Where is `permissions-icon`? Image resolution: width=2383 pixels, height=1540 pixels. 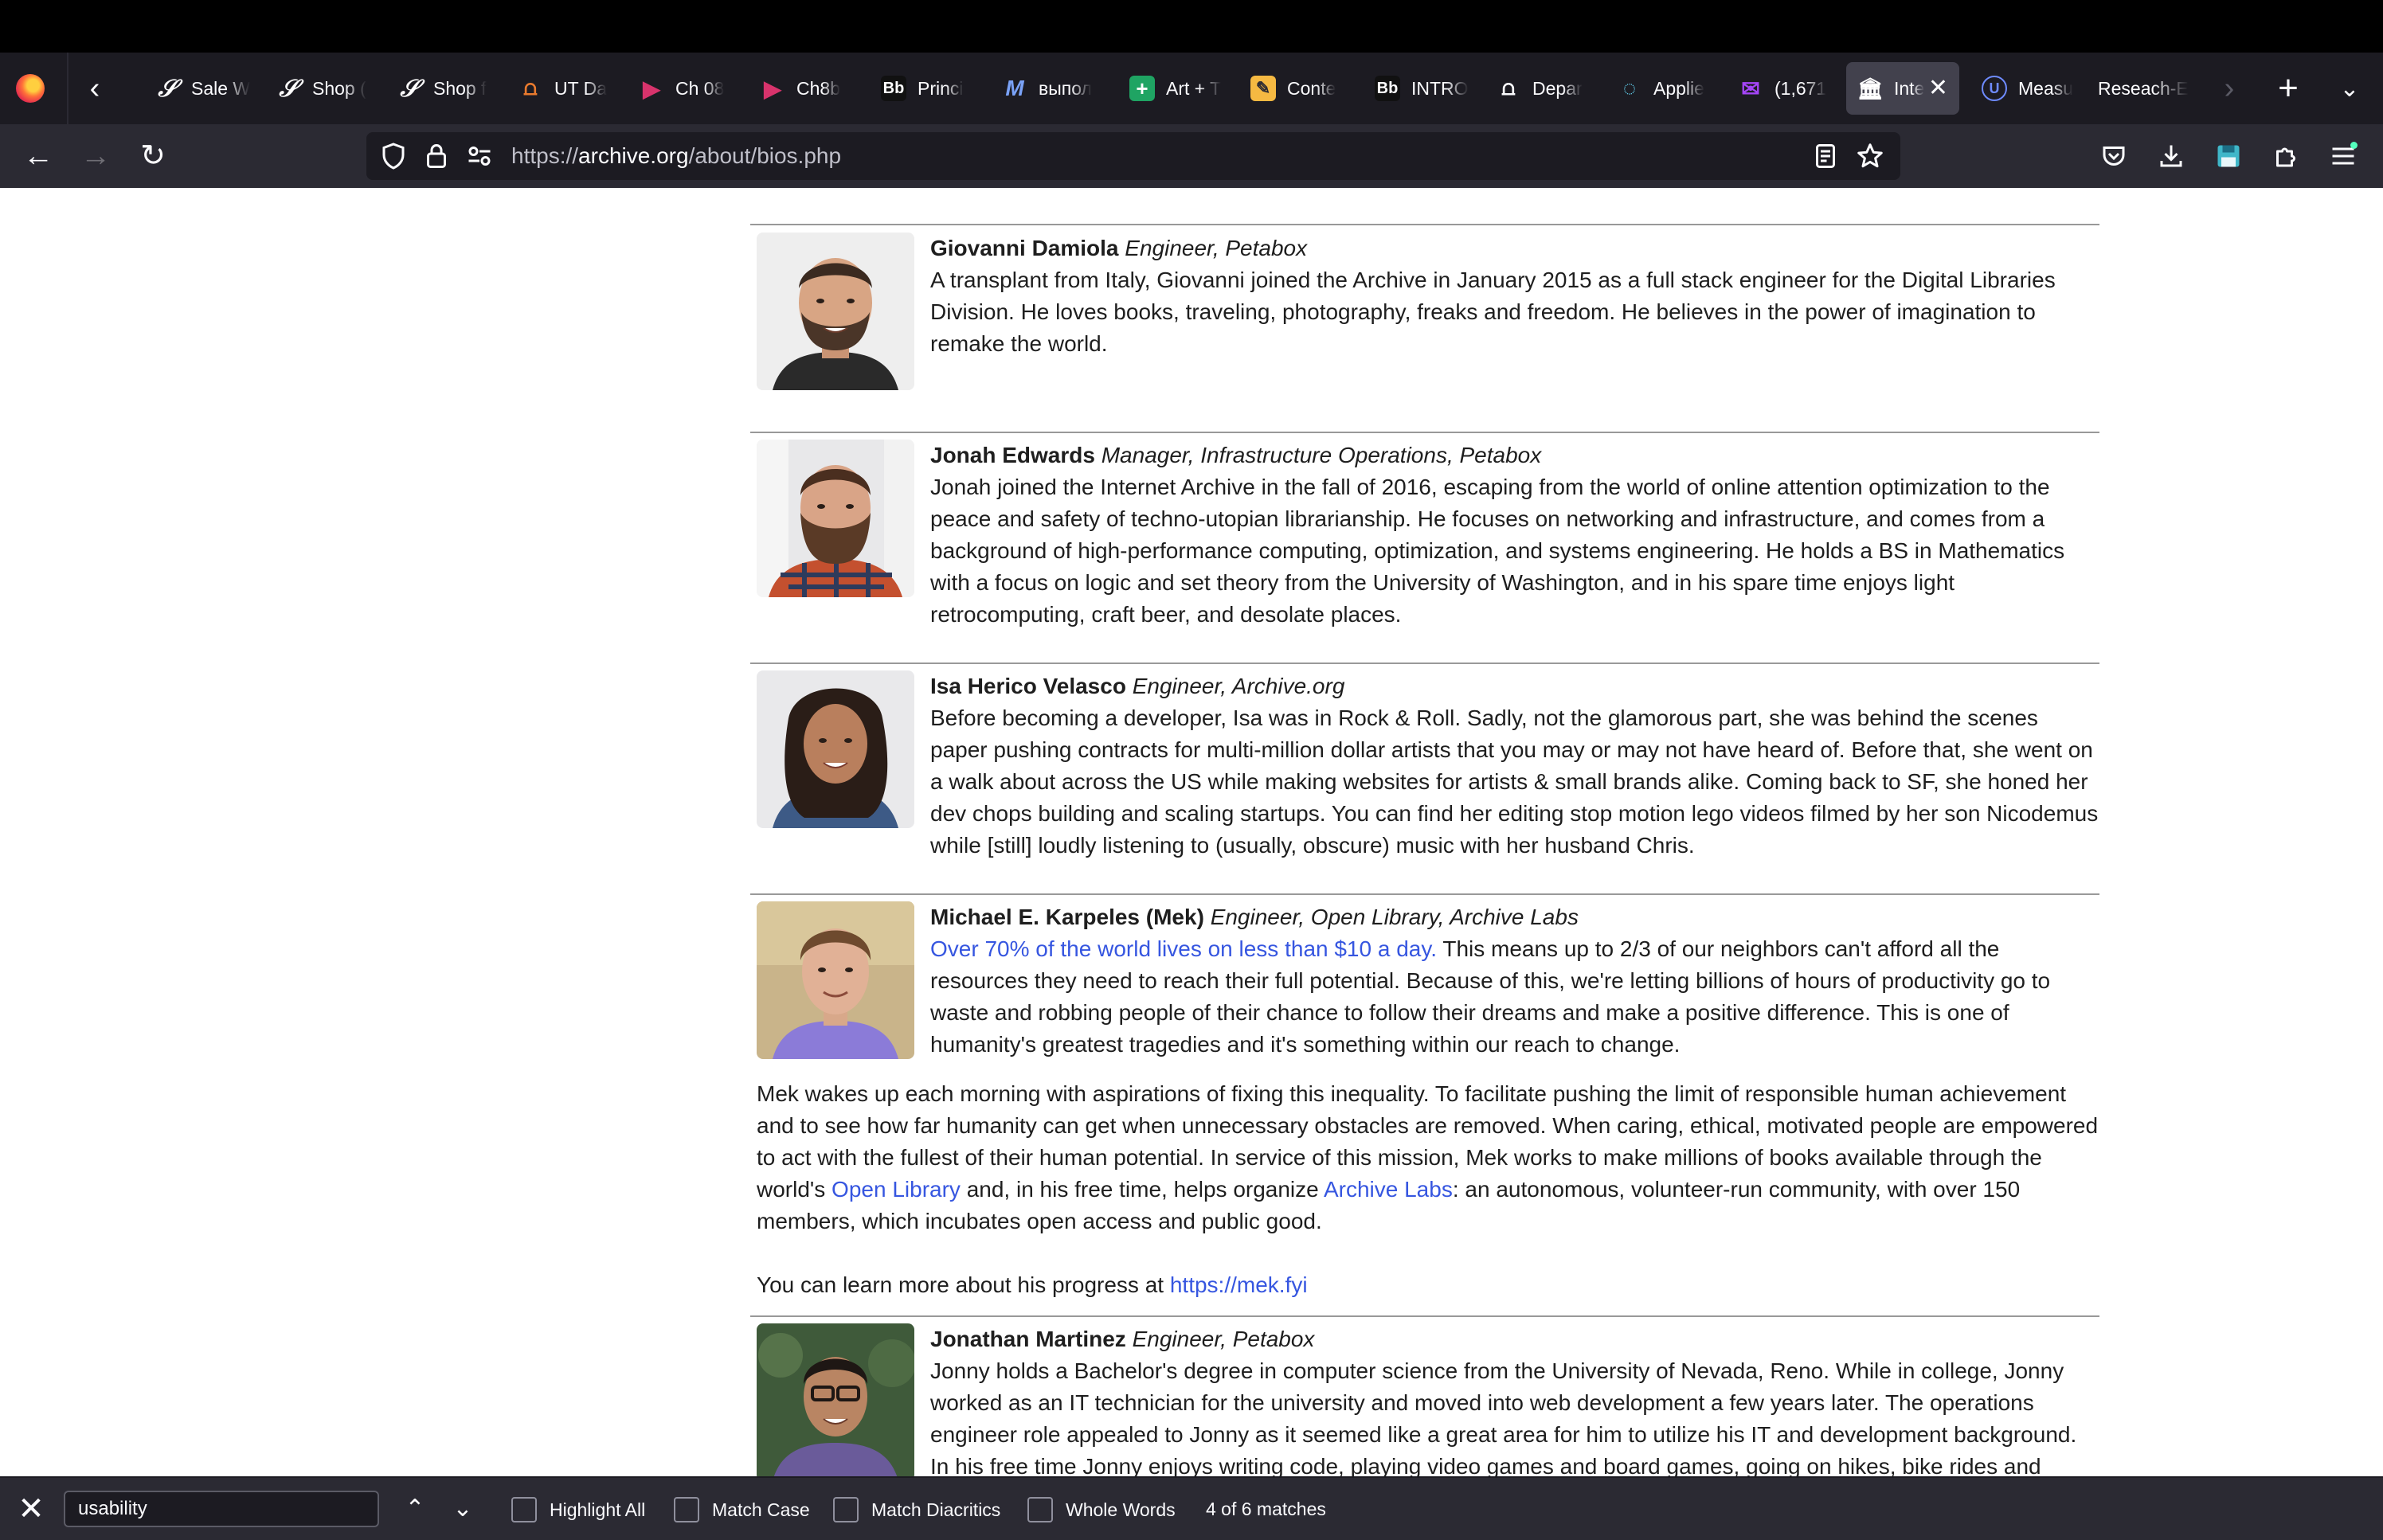 permissions-icon is located at coordinates (479, 156).